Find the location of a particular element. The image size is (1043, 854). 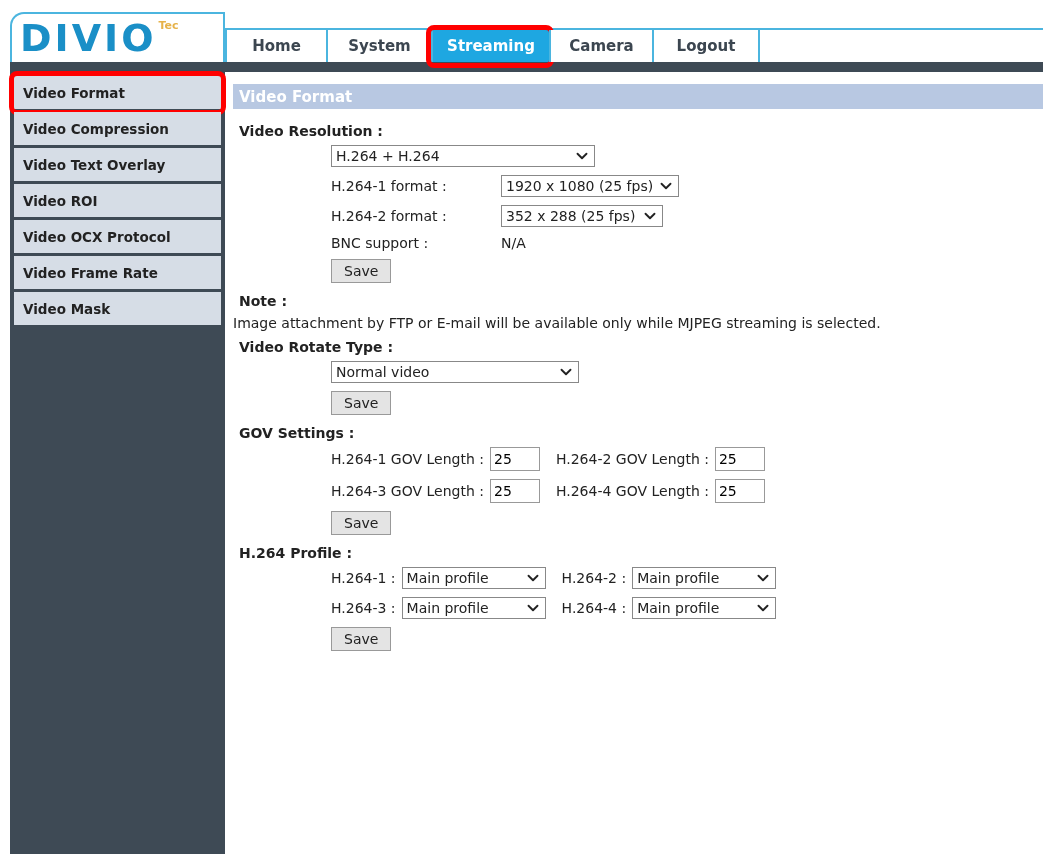

sidebar-item: Video Frame Rate is located at coordinates (117, 272).